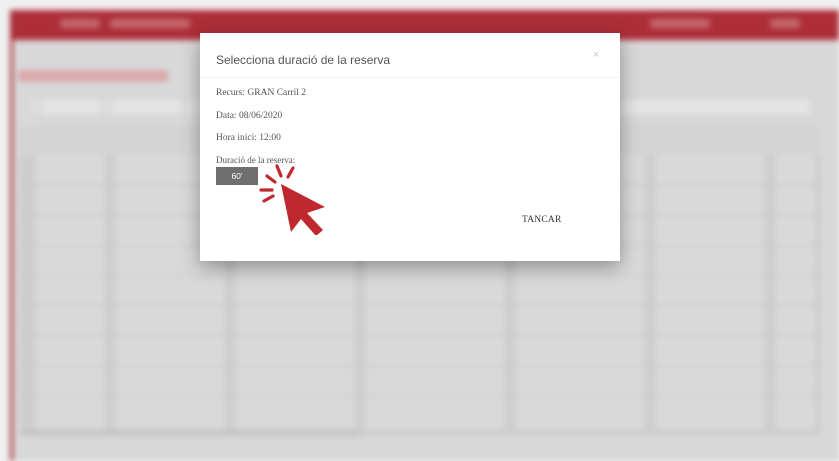 The height and width of the screenshot is (461, 839). I want to click on start-time-text: Hora inici: 12:00, so click(248, 138).